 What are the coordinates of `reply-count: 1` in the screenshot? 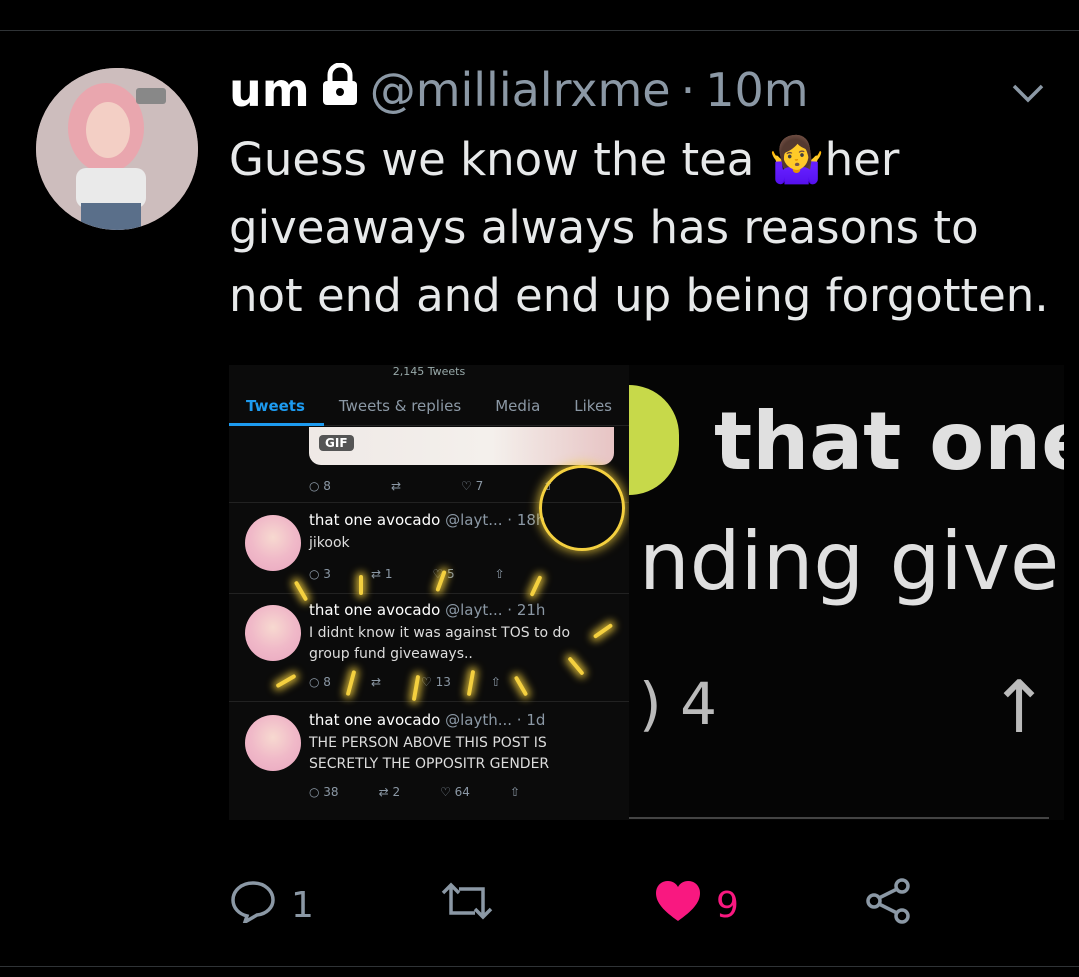 It's located at (302, 905).